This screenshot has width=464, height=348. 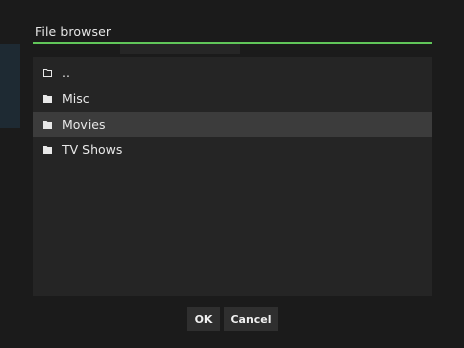 What do you see at coordinates (66, 72) in the screenshot?
I see `list-item-label: ..` at bounding box center [66, 72].